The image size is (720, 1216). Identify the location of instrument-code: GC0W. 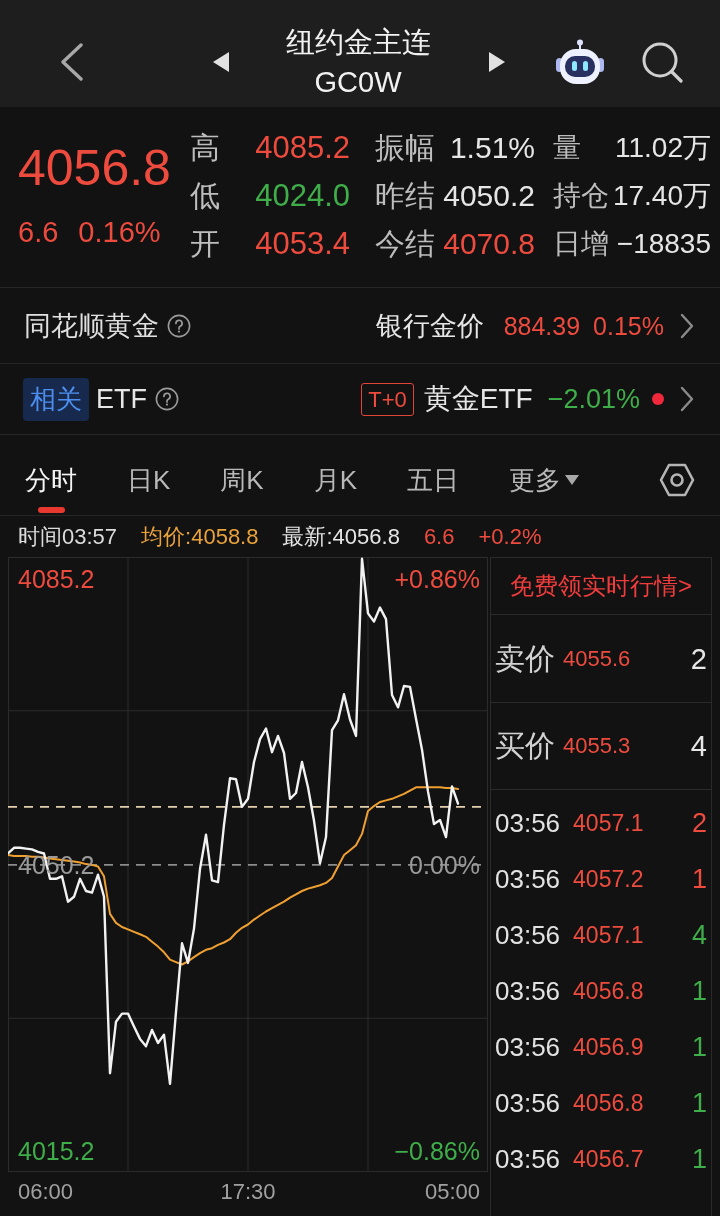
(358, 82).